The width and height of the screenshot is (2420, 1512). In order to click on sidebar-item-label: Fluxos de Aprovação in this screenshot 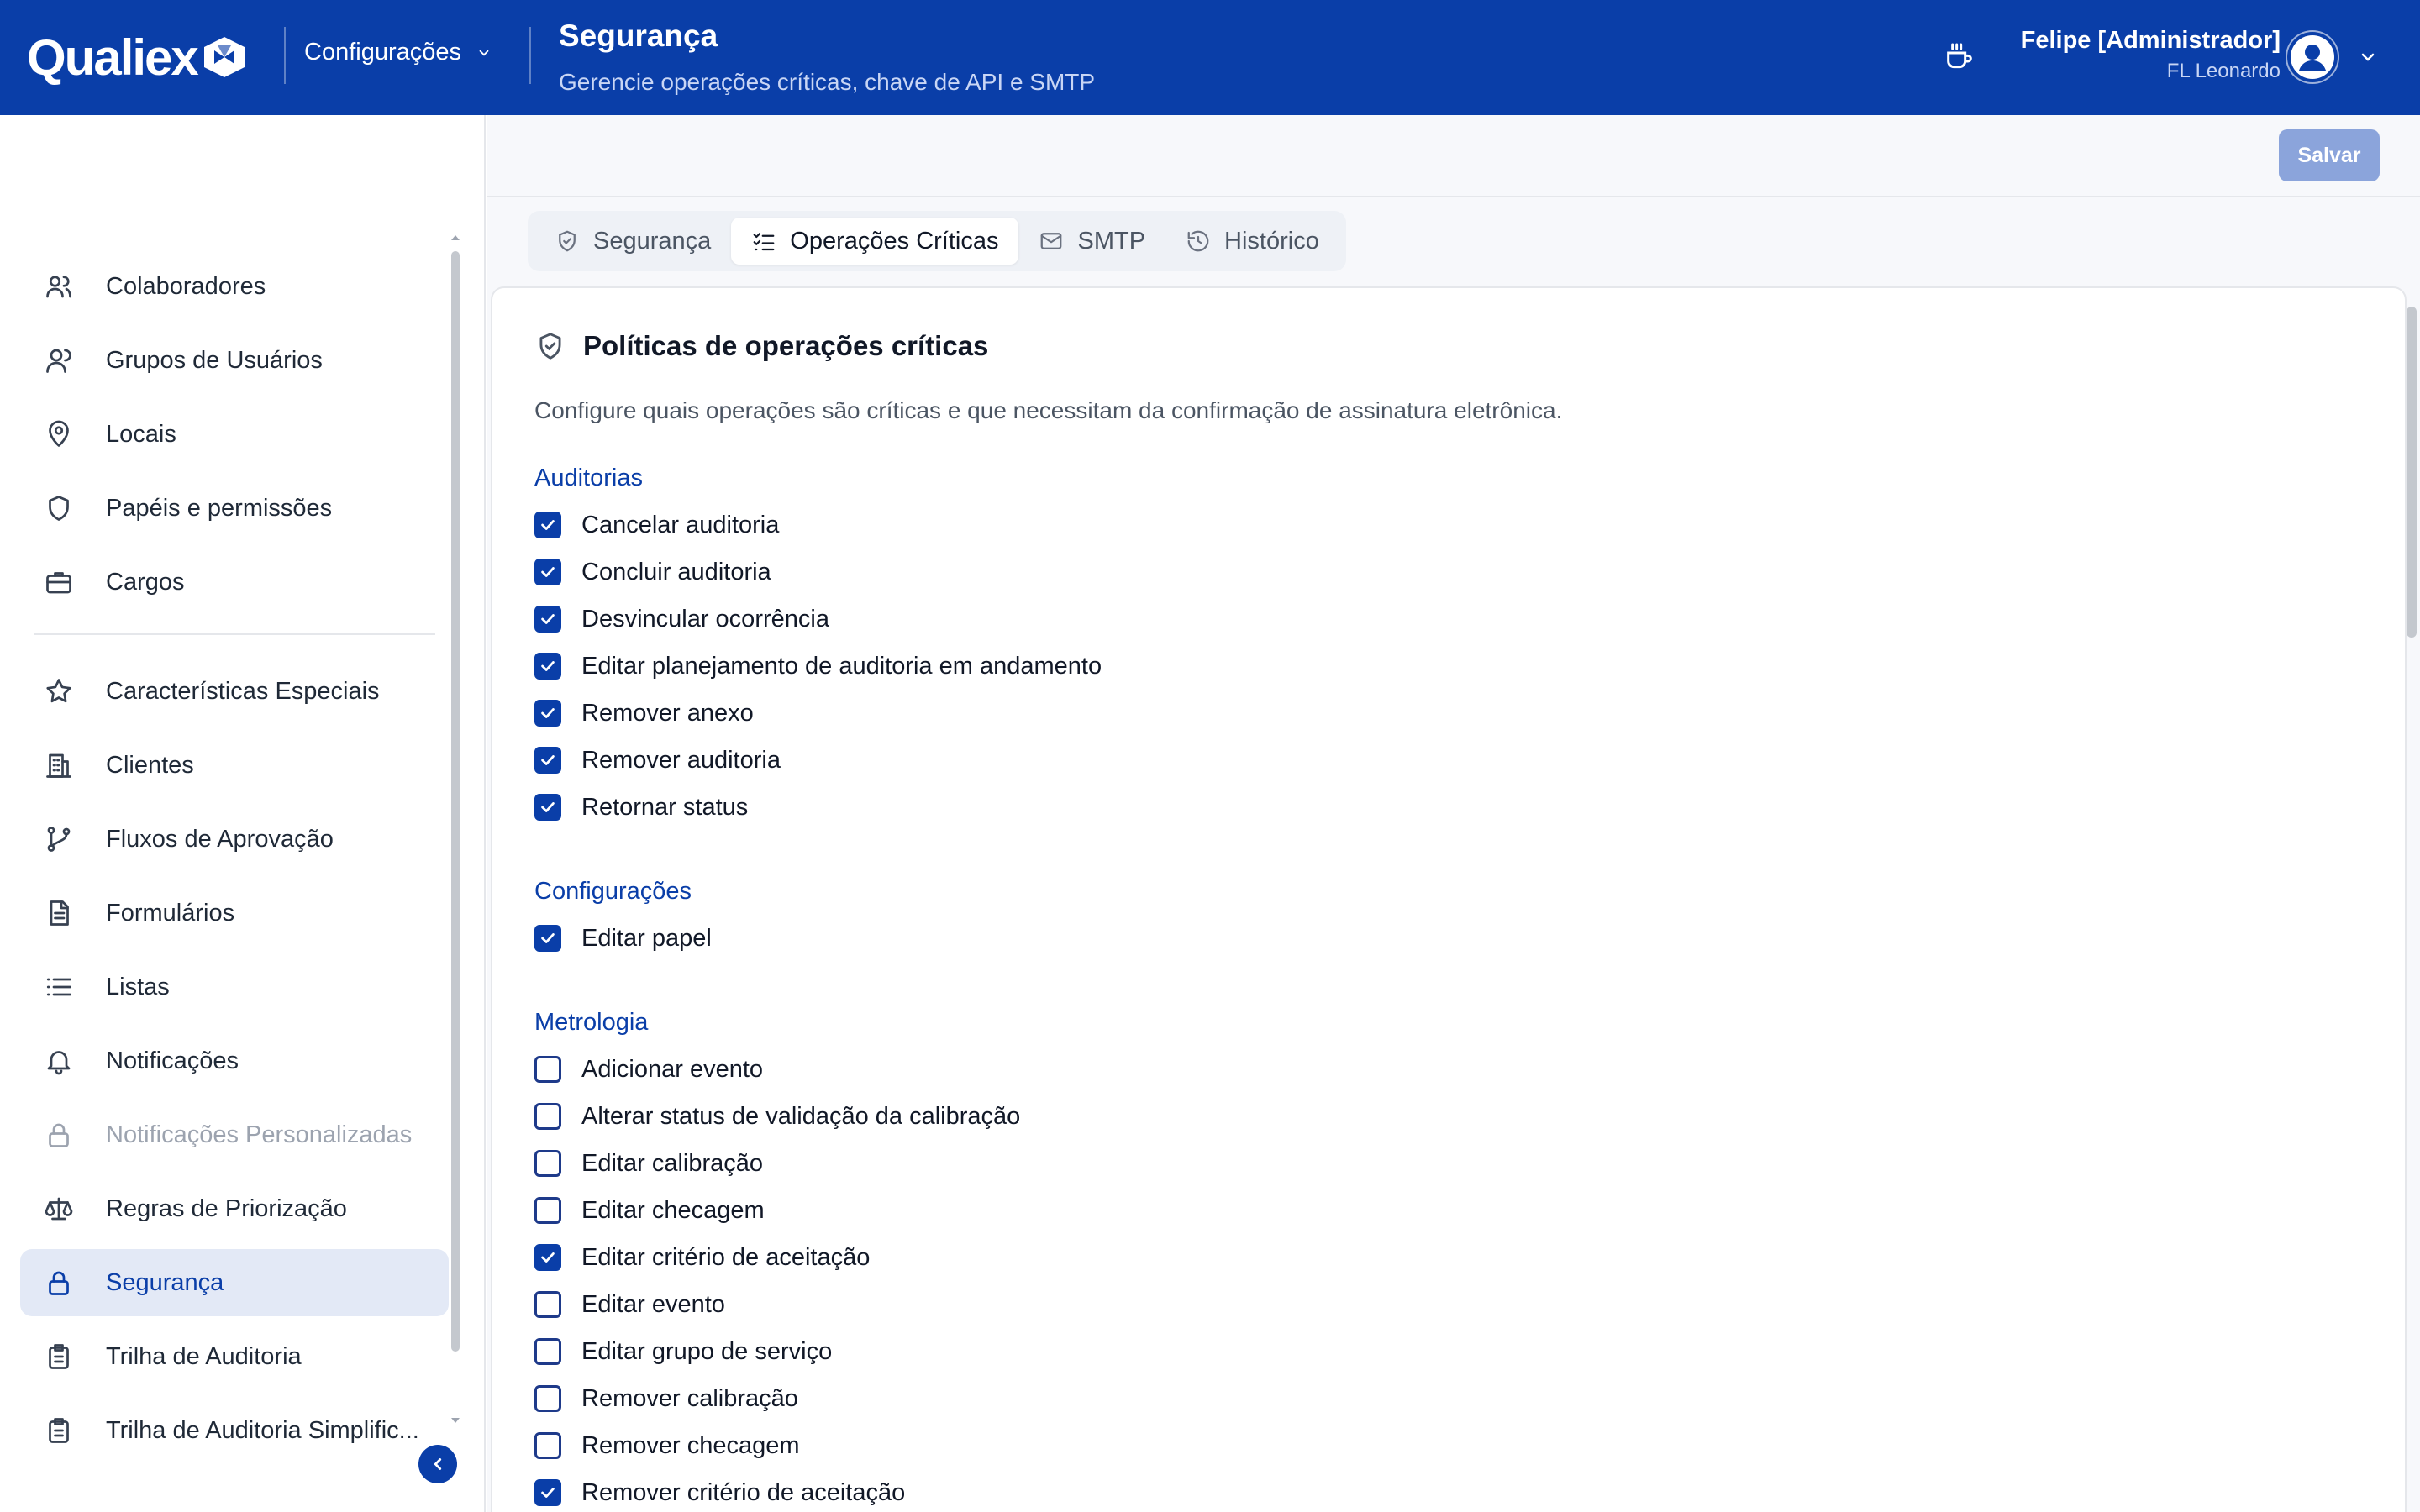, I will do `click(220, 839)`.